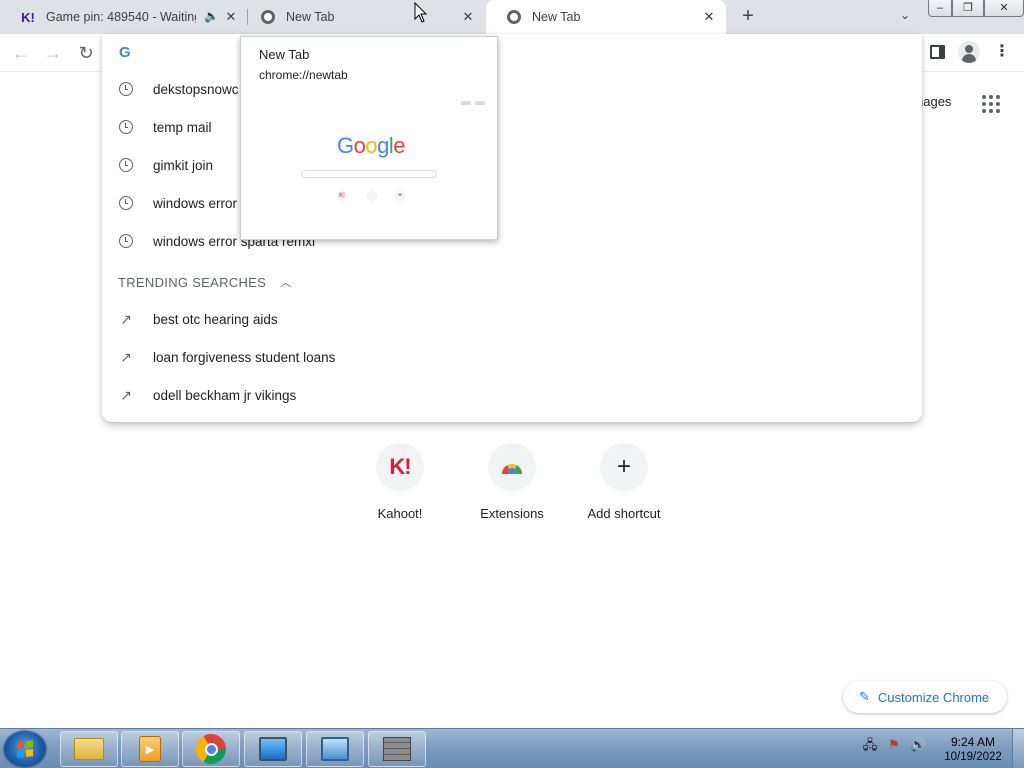 The height and width of the screenshot is (768, 1024). I want to click on trending-suggestion: ↗ loan forgiveness student loans, so click(512, 357).